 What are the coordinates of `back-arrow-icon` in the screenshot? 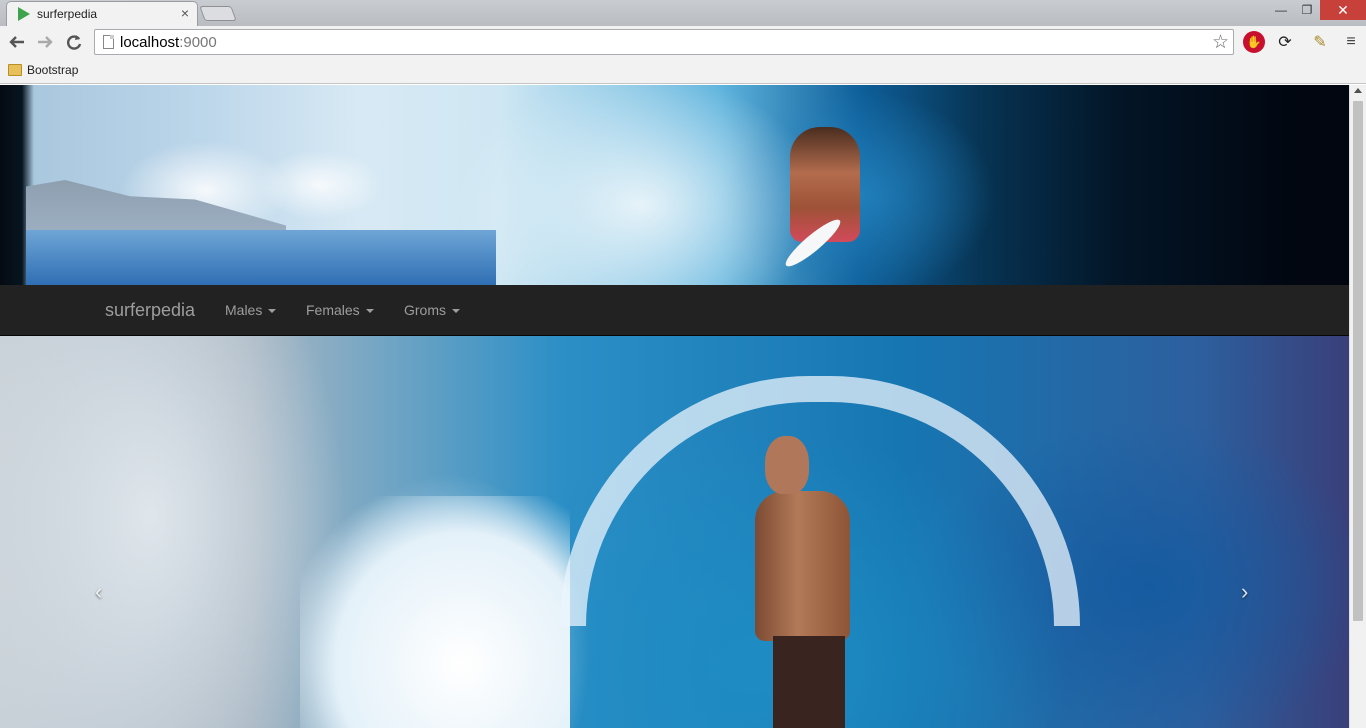 It's located at (17, 42).